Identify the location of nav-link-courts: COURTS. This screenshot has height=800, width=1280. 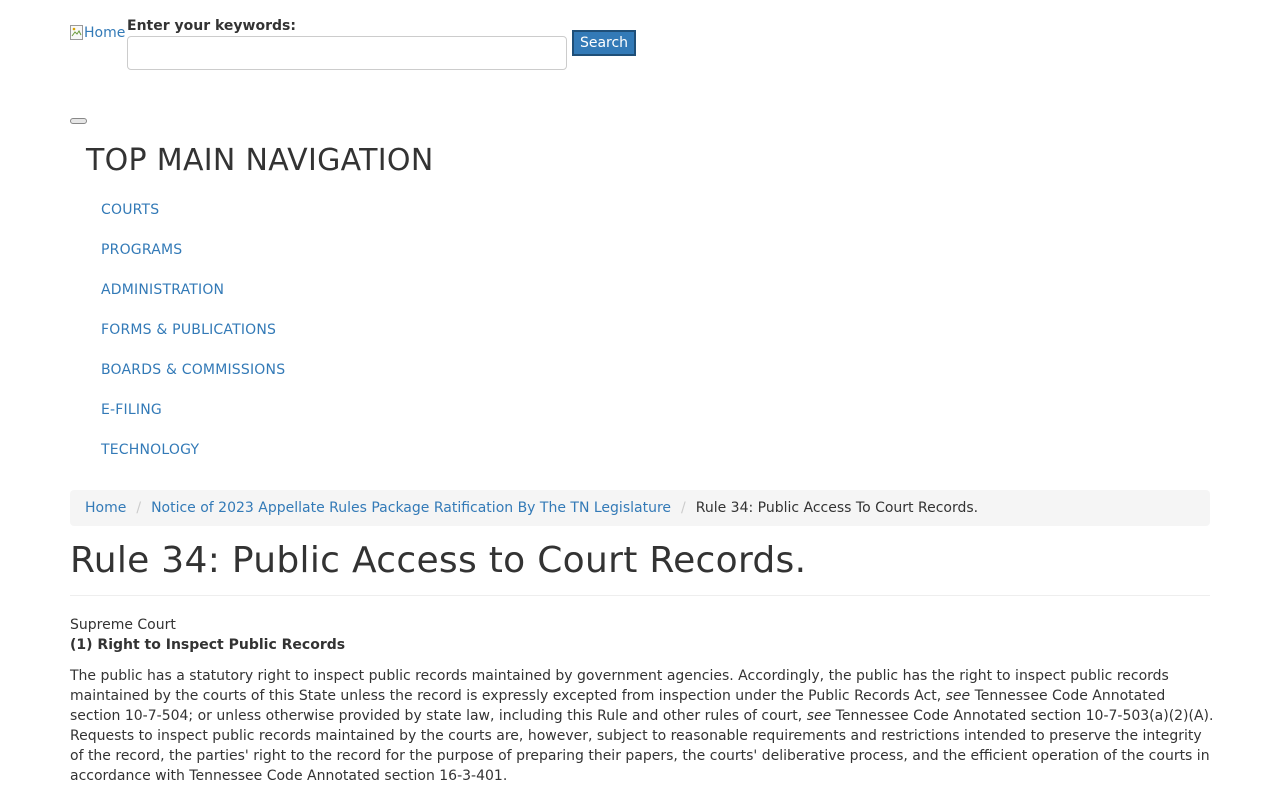
(130, 210).